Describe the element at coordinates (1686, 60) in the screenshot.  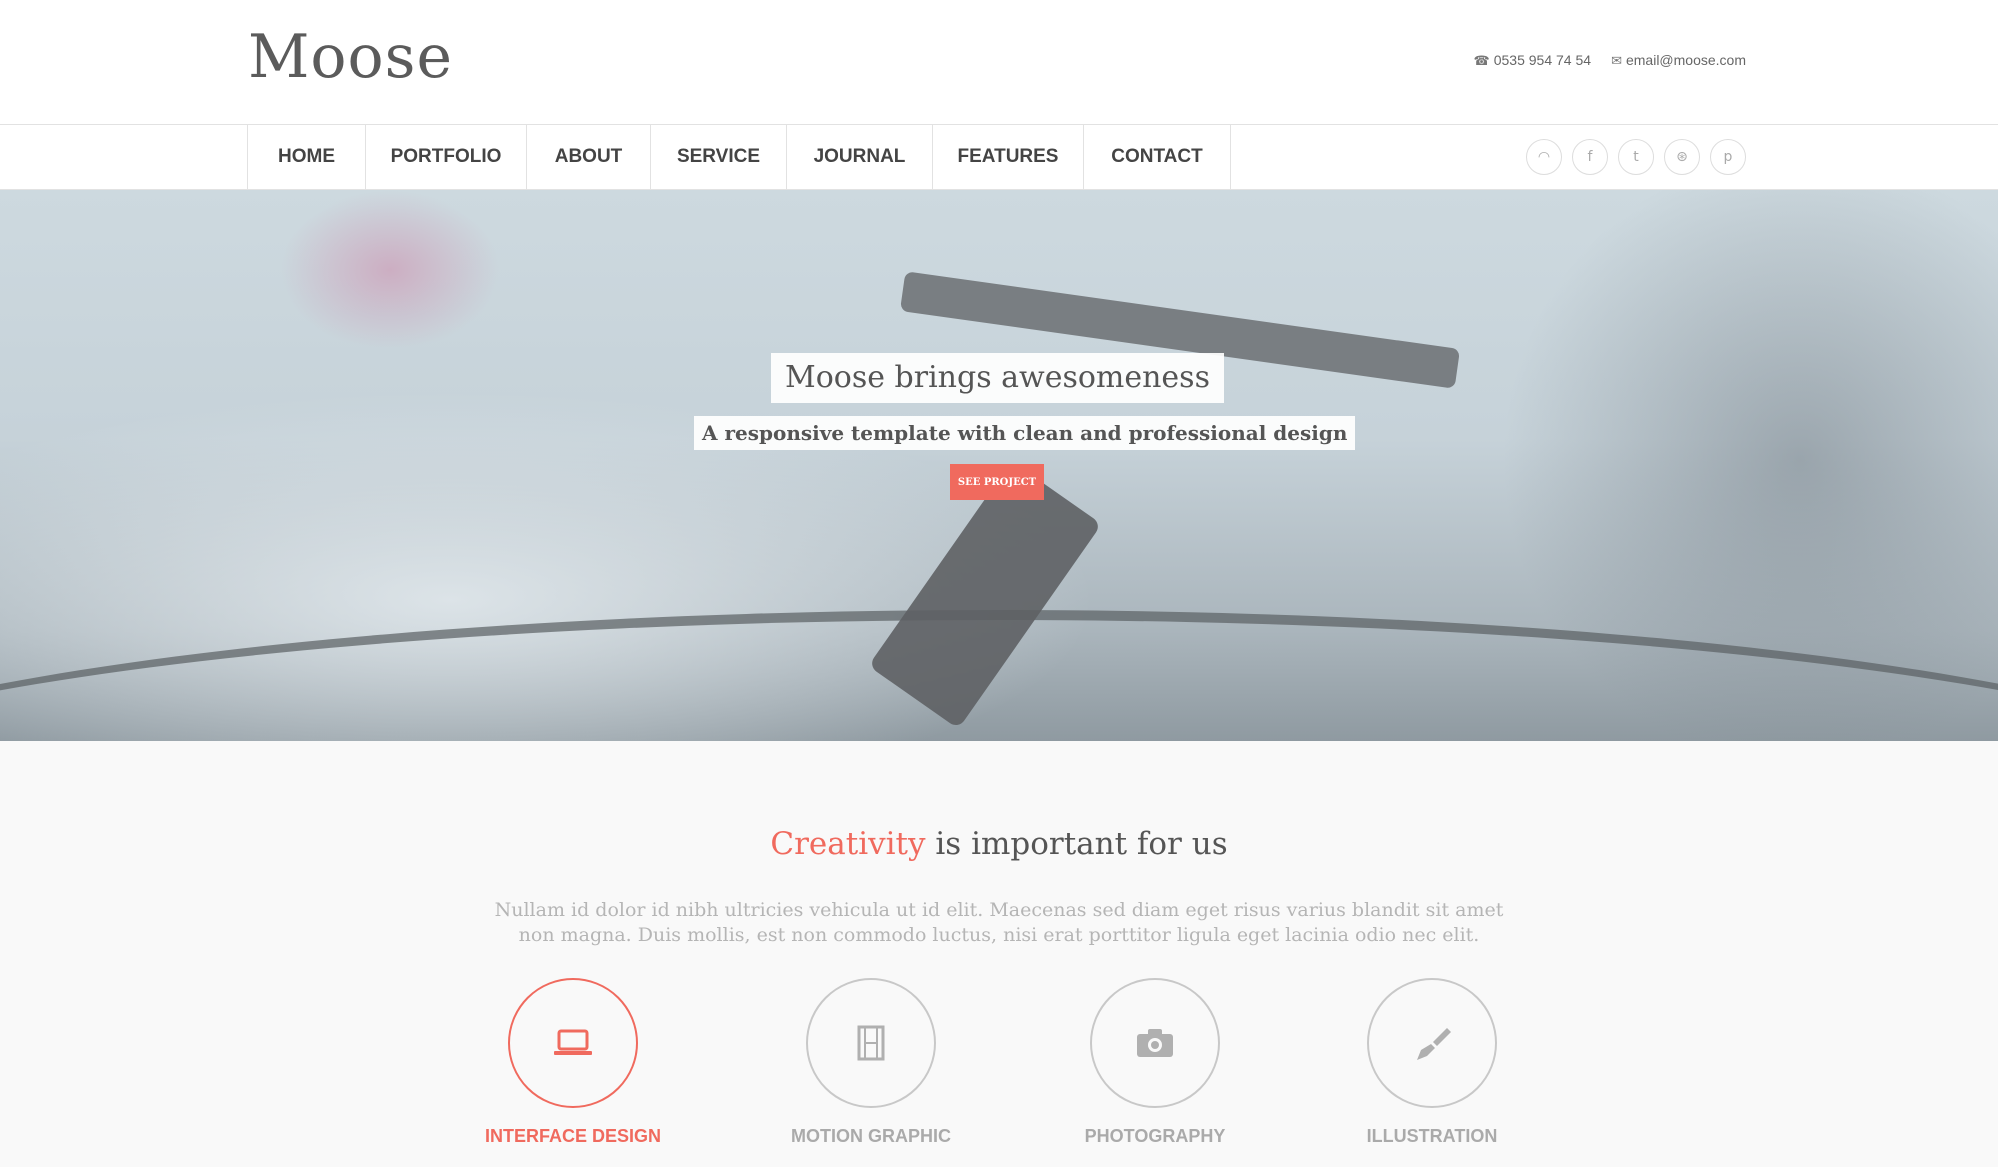
I see `email-address: email@moose.com` at that location.